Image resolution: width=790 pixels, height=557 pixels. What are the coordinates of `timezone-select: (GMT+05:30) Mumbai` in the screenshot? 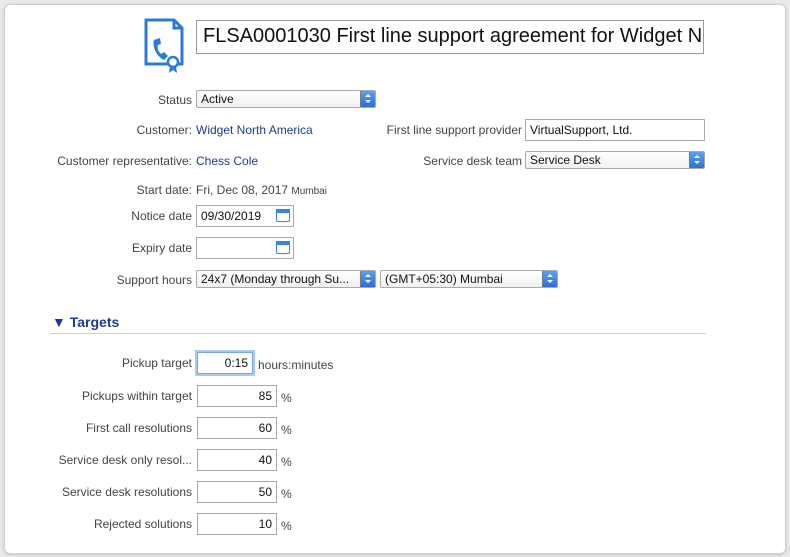 It's located at (469, 279).